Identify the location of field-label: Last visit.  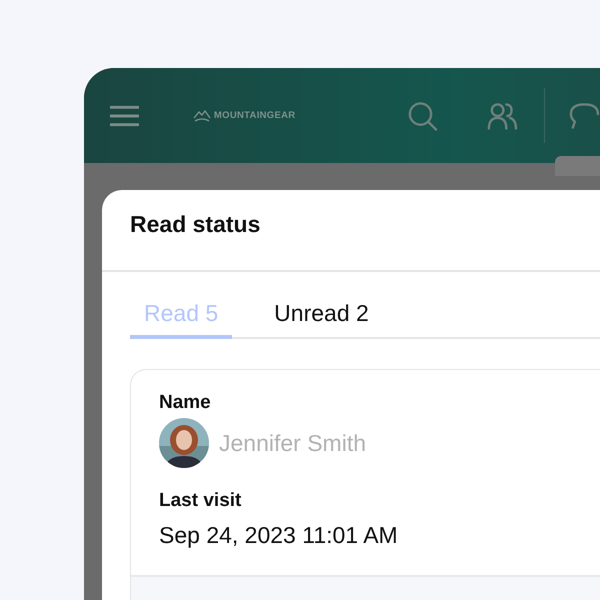
(200, 501).